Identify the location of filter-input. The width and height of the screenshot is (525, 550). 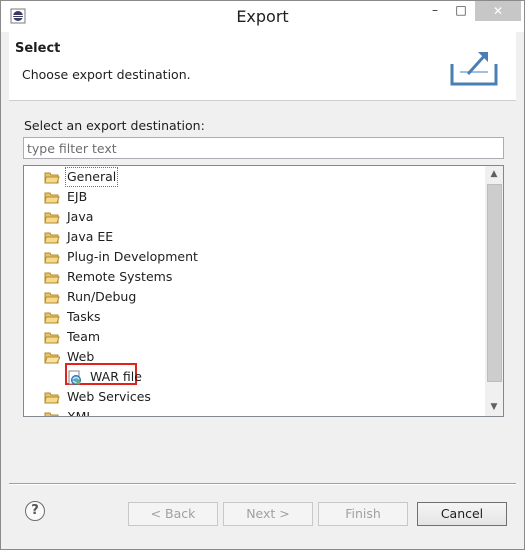
(263, 148).